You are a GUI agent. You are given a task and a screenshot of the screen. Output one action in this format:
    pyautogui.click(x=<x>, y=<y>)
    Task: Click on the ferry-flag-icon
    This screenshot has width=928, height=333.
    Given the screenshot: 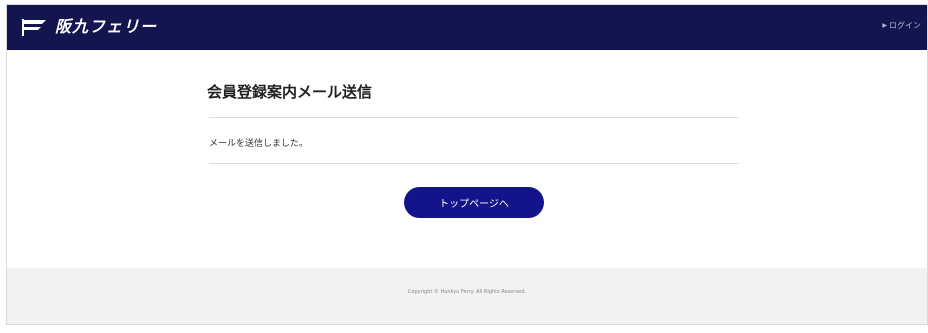 What is the action you would take?
    pyautogui.click(x=34, y=27)
    